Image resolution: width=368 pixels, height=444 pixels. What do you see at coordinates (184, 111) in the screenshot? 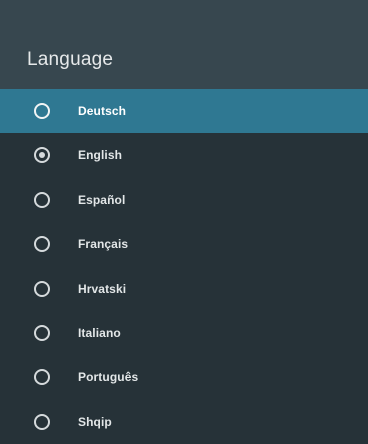
I see `language-option-deutsch: Deutsch` at bounding box center [184, 111].